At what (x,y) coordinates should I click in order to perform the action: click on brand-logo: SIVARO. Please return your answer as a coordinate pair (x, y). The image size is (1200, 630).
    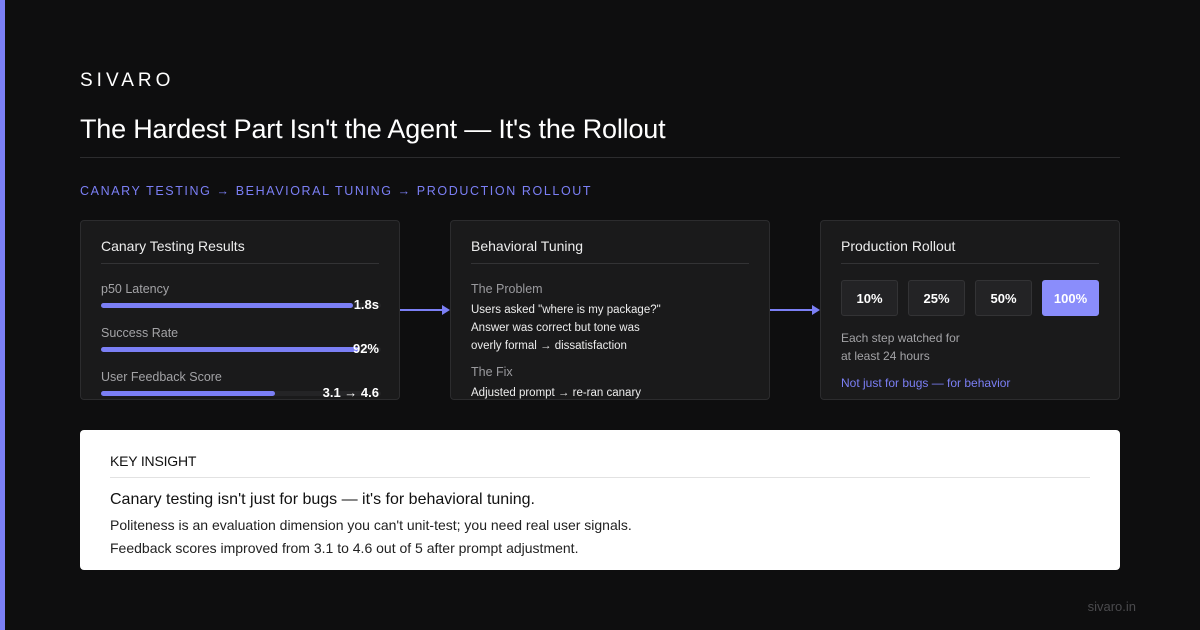
    Looking at the image, I should click on (127, 80).